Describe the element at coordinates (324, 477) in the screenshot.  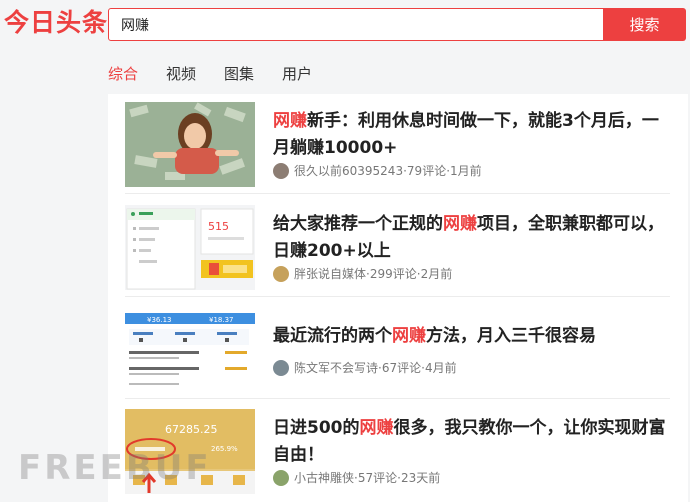
I see `author-name: 小古神雕侠` at that location.